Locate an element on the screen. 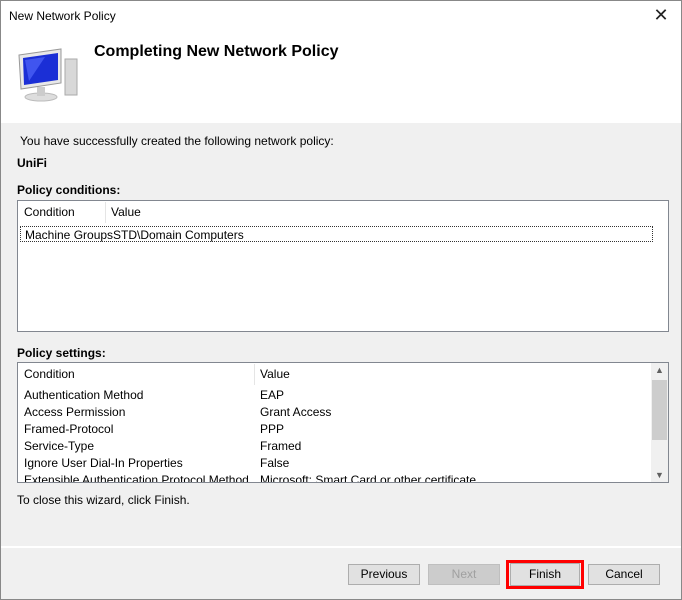 The height and width of the screenshot is (600, 682). policy-name: UniFi is located at coordinates (32, 163).